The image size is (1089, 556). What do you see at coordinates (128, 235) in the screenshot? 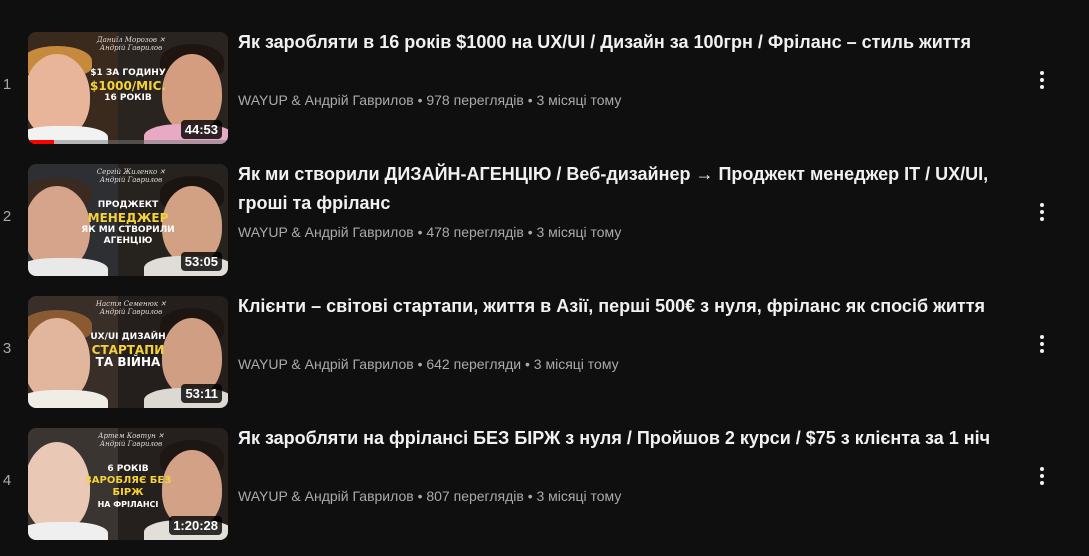
I see `thumbnail-line-3: ЯК МИ СТВОРИЛИ АГЕНЦІЮ` at bounding box center [128, 235].